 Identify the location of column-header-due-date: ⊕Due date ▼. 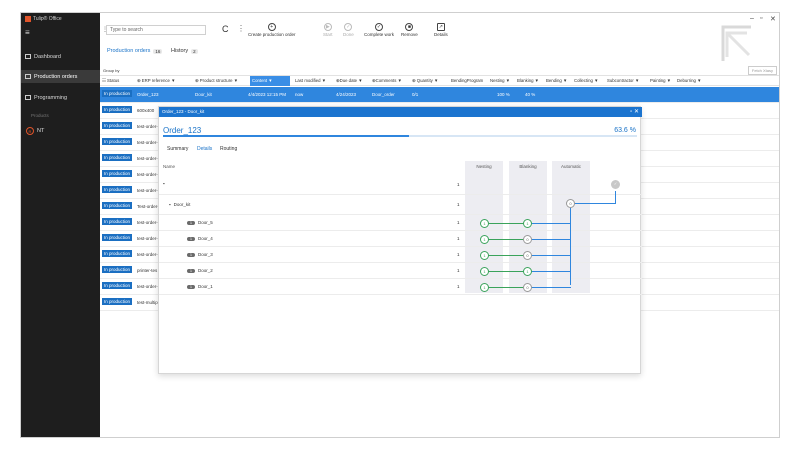
(349, 81).